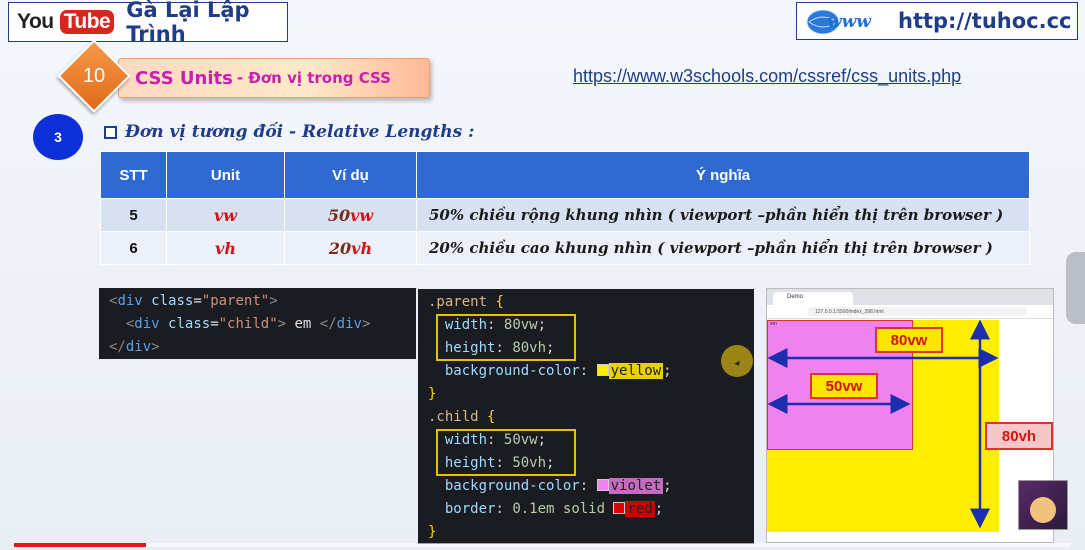  I want to click on side-scroll-handle, so click(1075, 288).